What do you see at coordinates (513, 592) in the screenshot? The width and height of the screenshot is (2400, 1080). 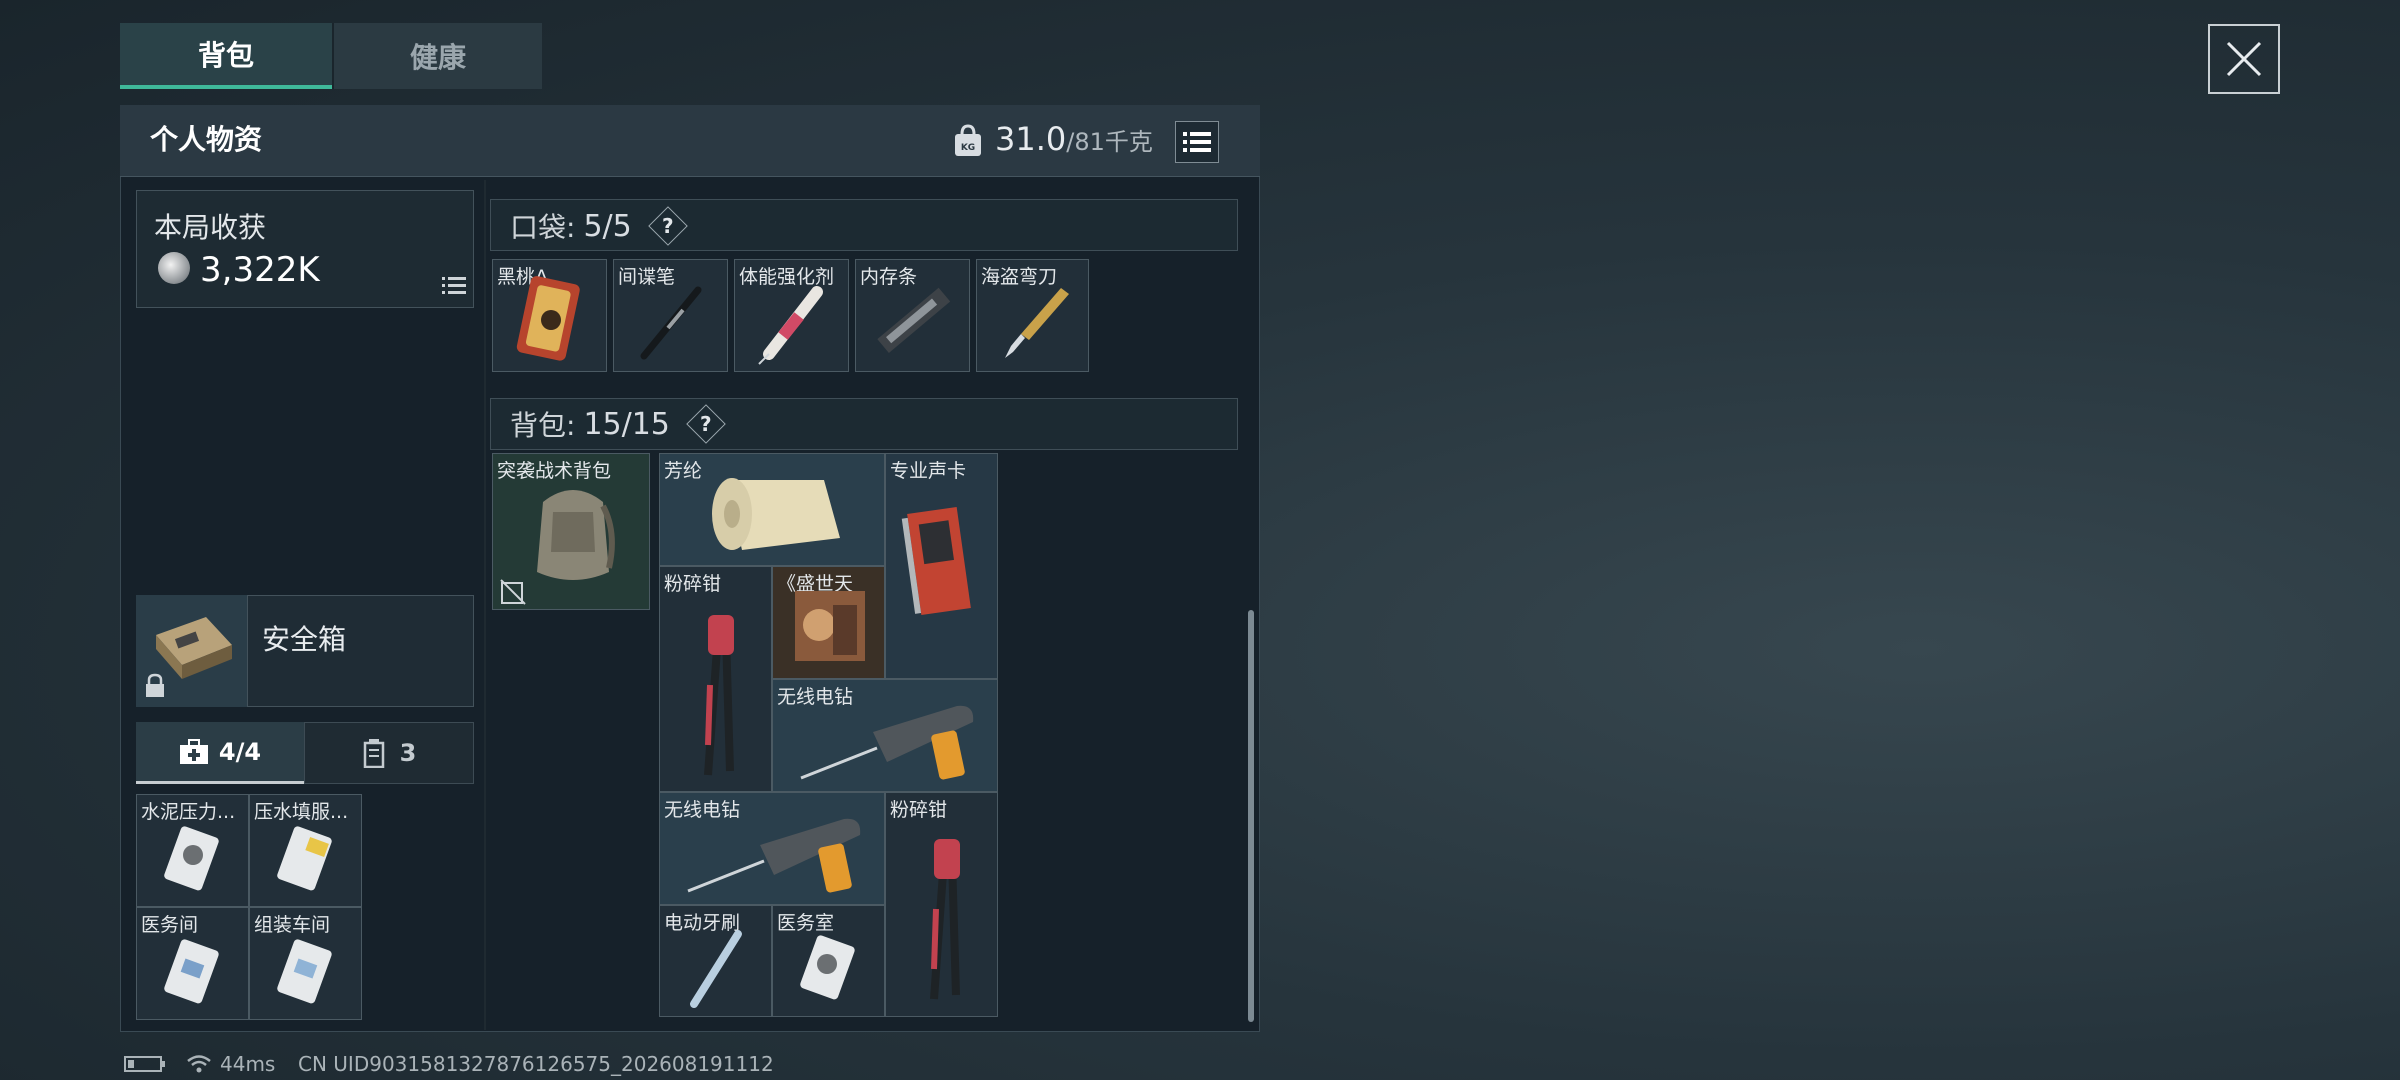 I see `unequip-icon` at bounding box center [513, 592].